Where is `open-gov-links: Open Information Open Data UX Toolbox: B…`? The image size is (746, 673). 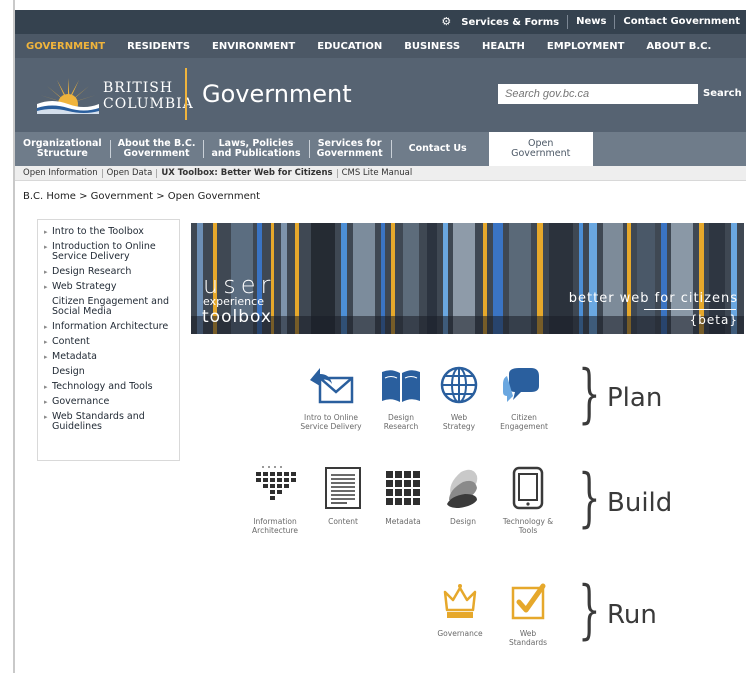
open-gov-links: Open Information Open Data UX Toolbox: B… is located at coordinates (380, 173).